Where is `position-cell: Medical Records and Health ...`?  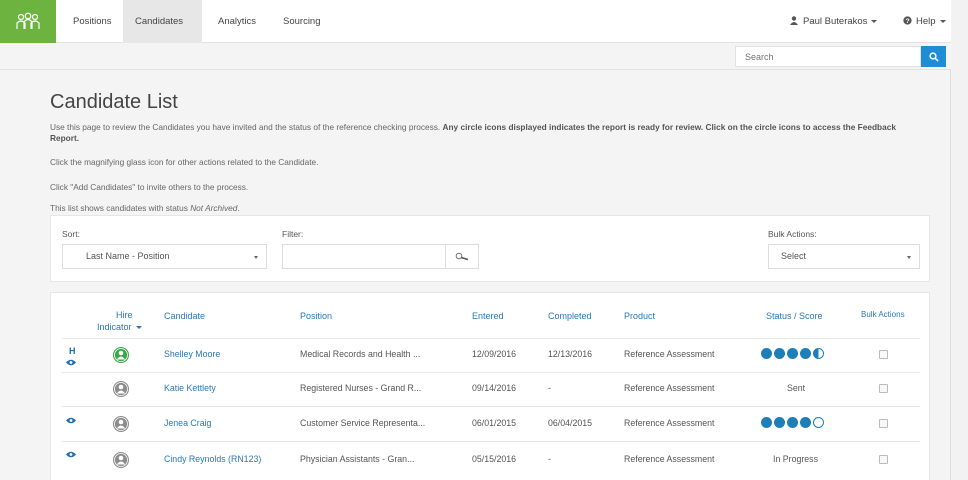 position-cell: Medical Records and Health ... is located at coordinates (360, 354).